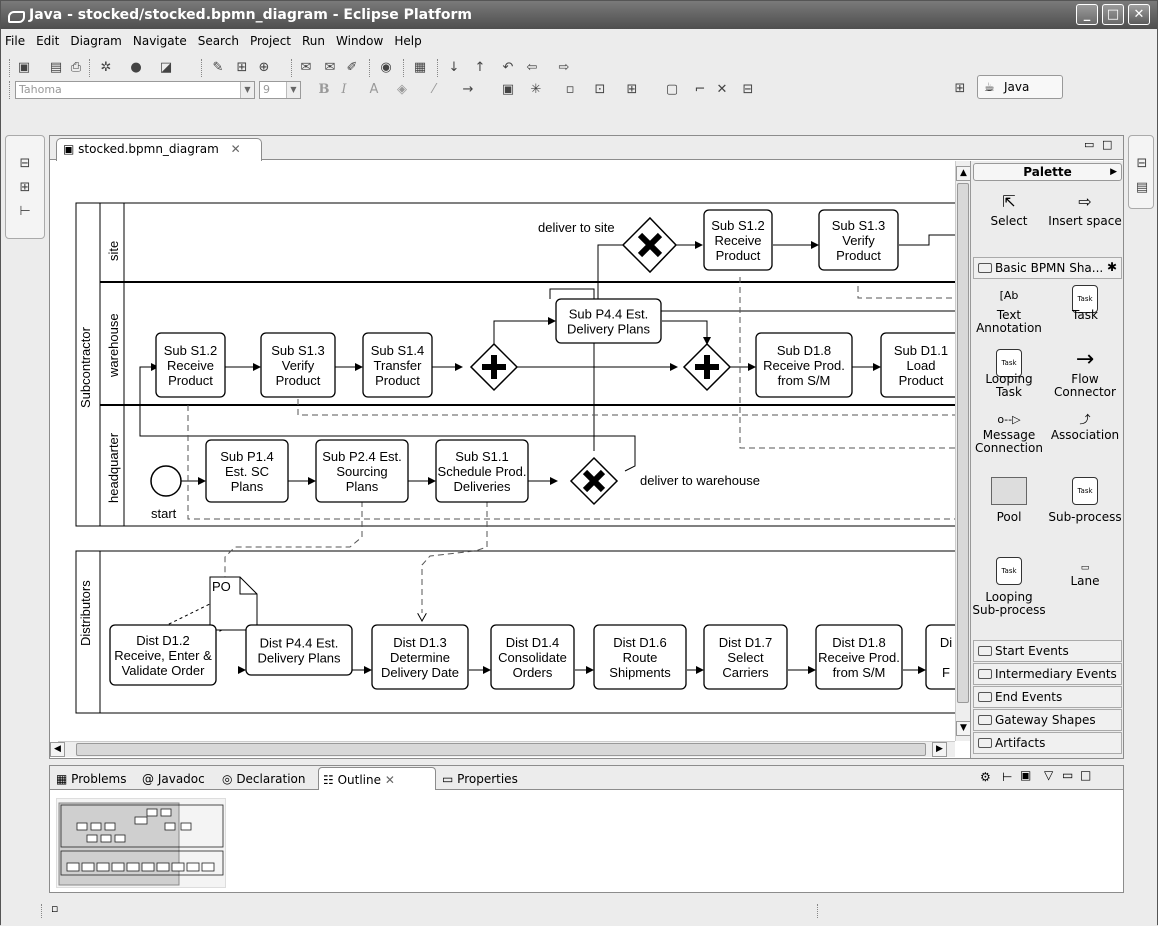 Image resolution: width=1158 pixels, height=926 pixels. I want to click on palette-tool-insert-space: ⇨ Insert space, so click(1085, 209).